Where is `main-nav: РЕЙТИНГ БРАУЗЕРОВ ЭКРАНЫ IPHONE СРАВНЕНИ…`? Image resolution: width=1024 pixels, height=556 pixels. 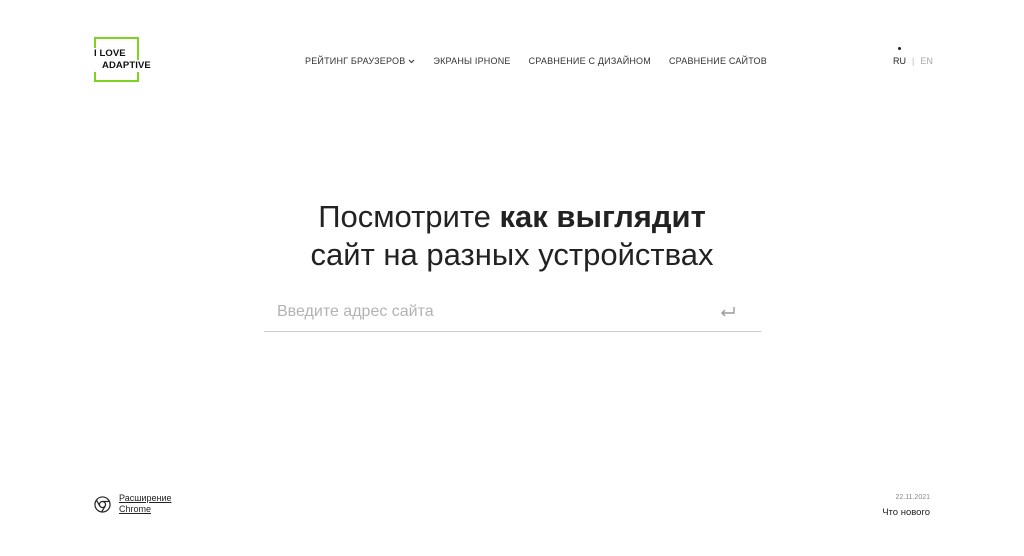
main-nav: РЕЙТИНГ БРАУЗЕРОВ ЭКРАНЫ IPHONE СРАВНЕНИ… is located at coordinates (536, 61).